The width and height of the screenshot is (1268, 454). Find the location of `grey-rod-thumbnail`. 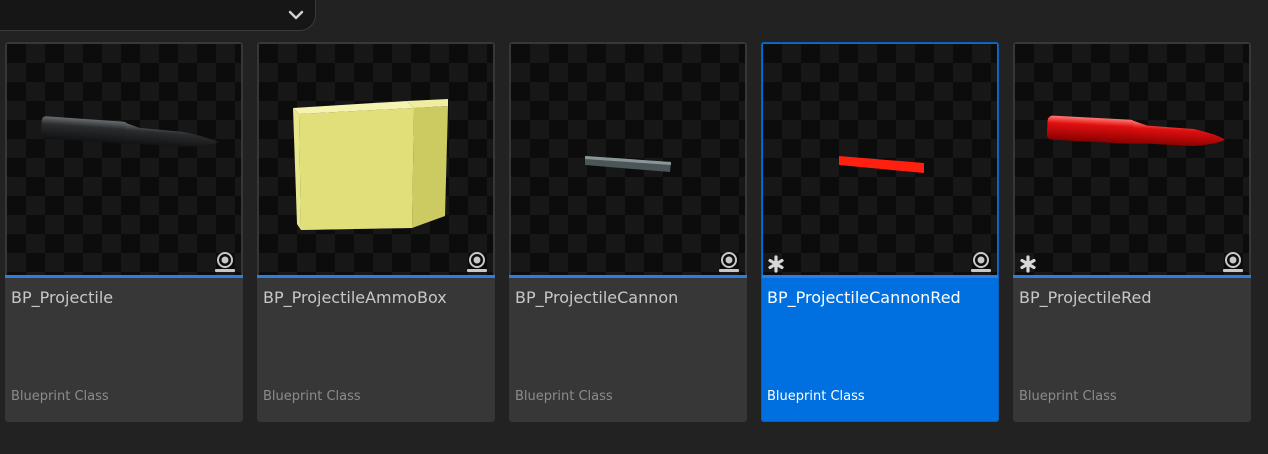

grey-rod-thumbnail is located at coordinates (628, 164).